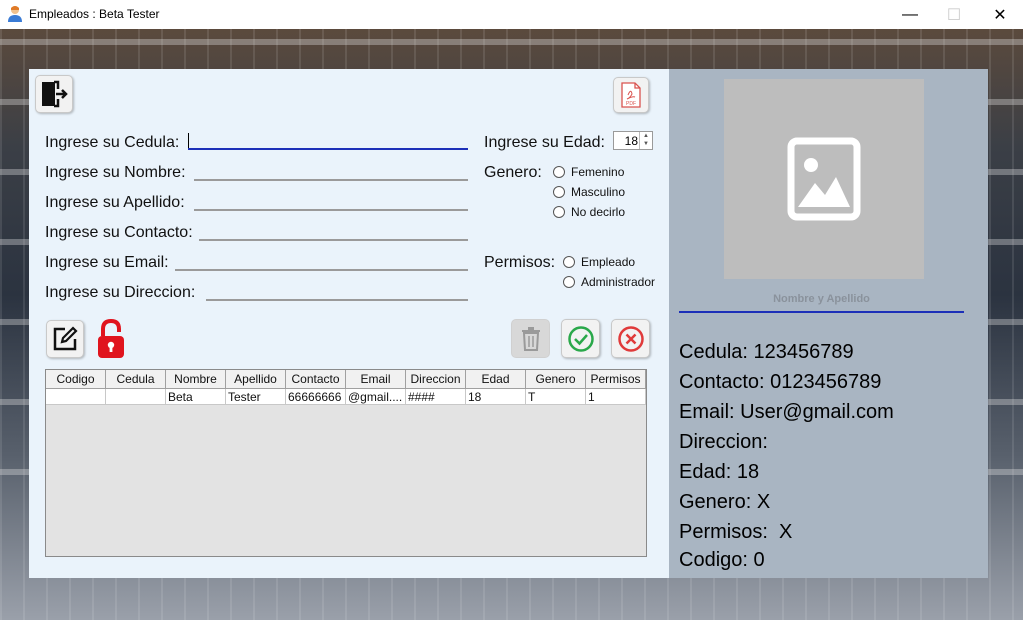 Image resolution: width=1023 pixels, height=620 pixels. Describe the element at coordinates (112, 142) in the screenshot. I see `cedula-label: Ingrese su Cedula:` at that location.